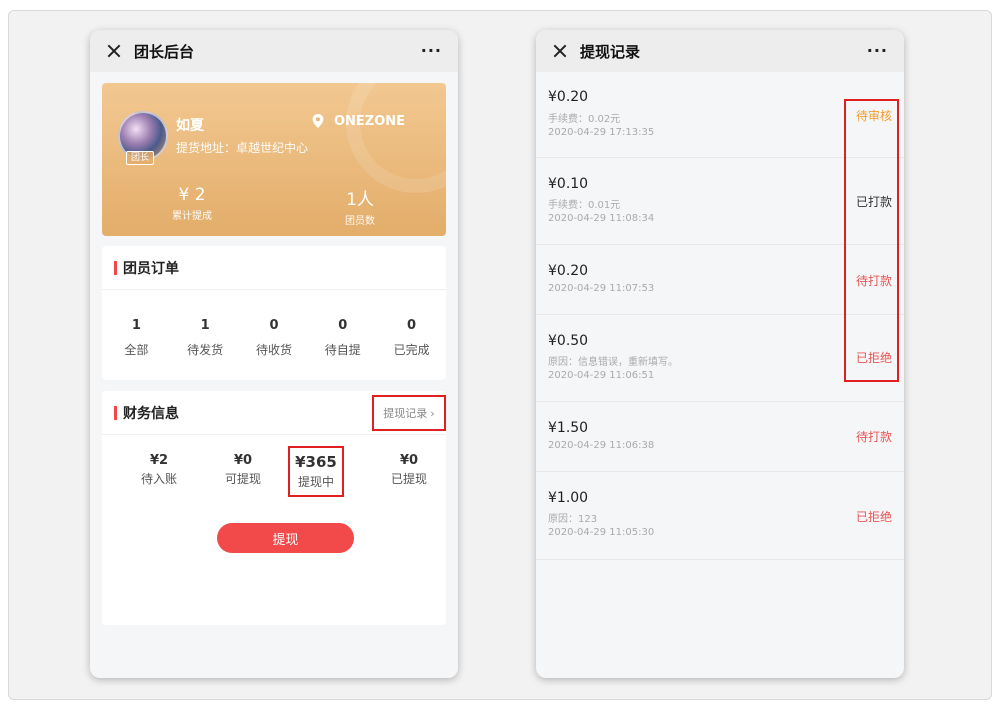 Image resolution: width=1000 pixels, height=710 pixels. I want to click on record-time: 2020-04-29 11:06:51, so click(601, 375).